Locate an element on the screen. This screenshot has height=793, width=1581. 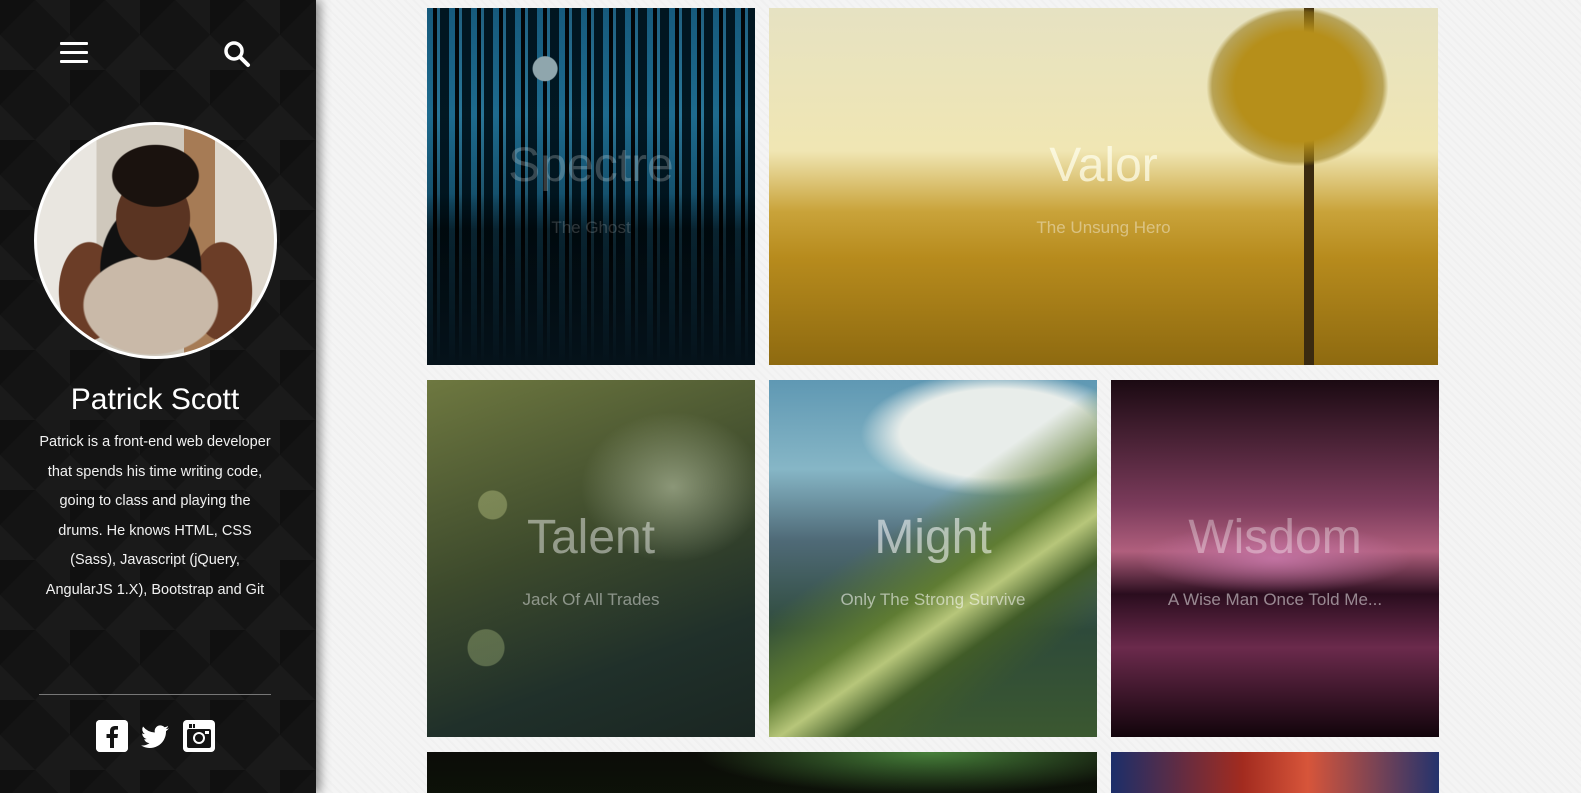
gallery-tile-spectre: Spectre The Ghost is located at coordinates (591, 186).